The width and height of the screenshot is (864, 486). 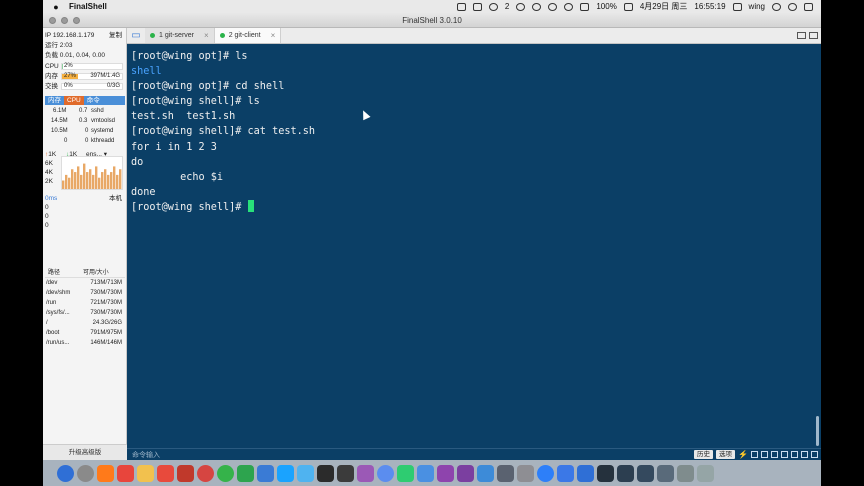 I want to click on display-icon, so click(x=461, y=6).